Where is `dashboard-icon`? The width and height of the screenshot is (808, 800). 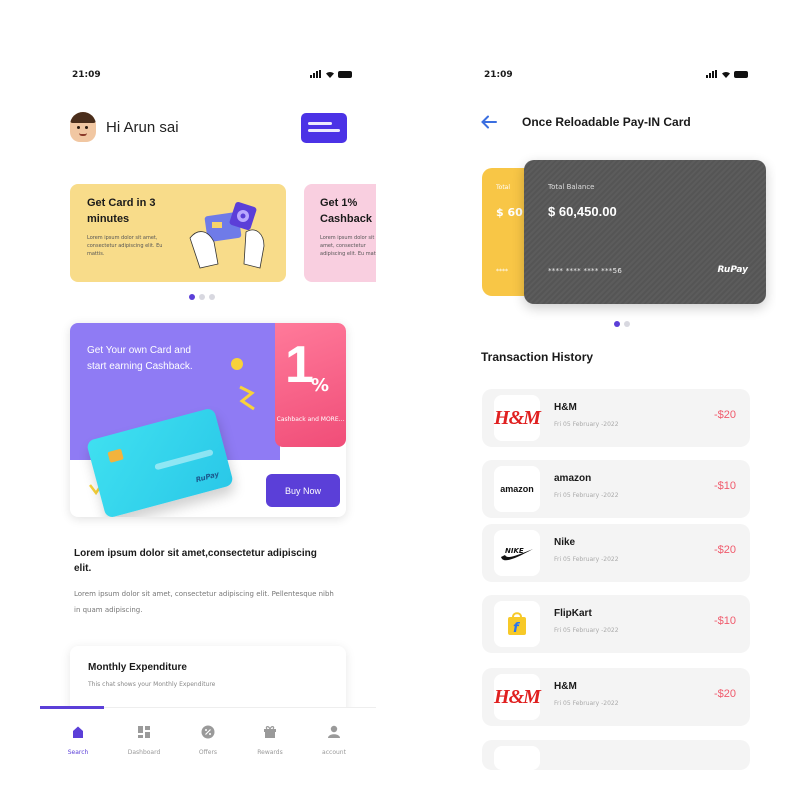 dashboard-icon is located at coordinates (144, 732).